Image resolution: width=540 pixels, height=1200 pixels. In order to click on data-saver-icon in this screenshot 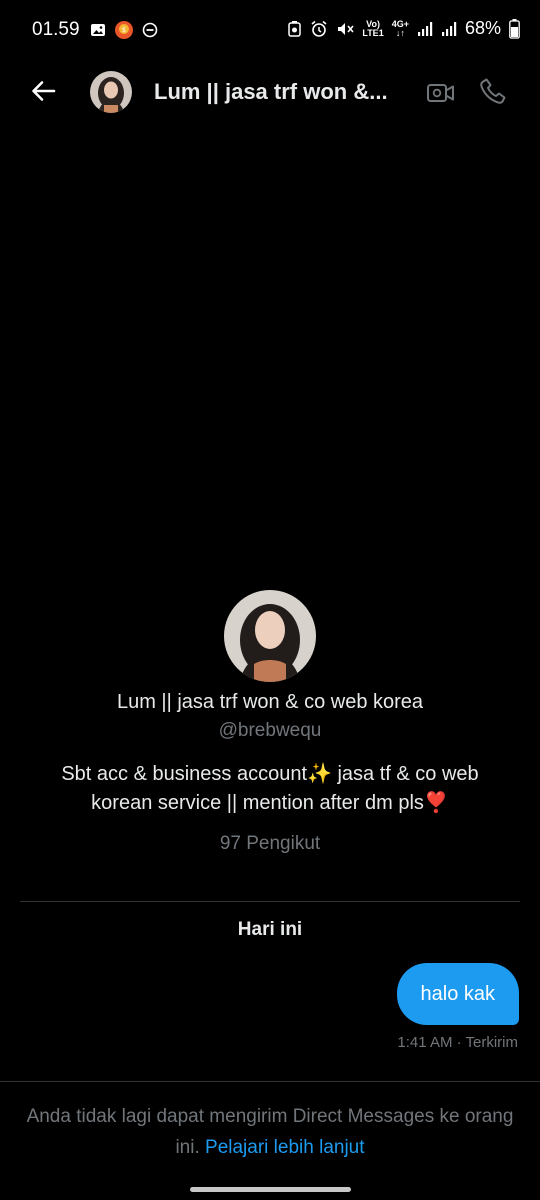, I will do `click(295, 29)`.